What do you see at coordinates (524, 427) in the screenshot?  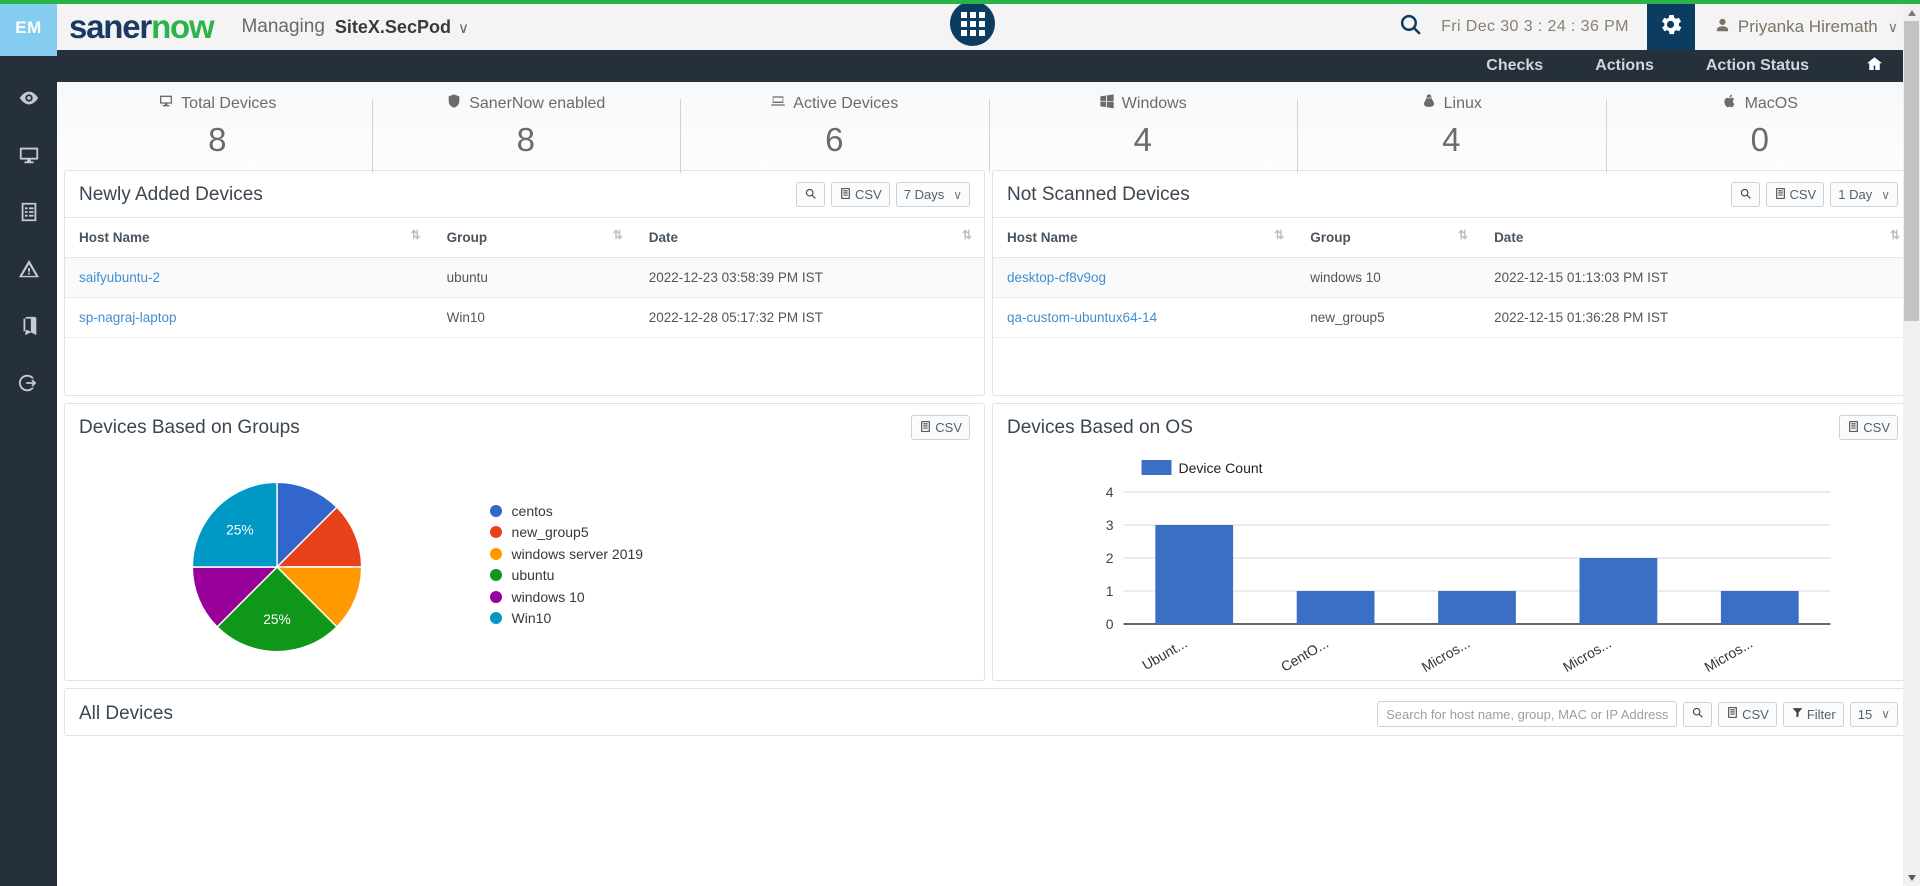 I see `panel-header: Devices Based on Groups CSV` at bounding box center [524, 427].